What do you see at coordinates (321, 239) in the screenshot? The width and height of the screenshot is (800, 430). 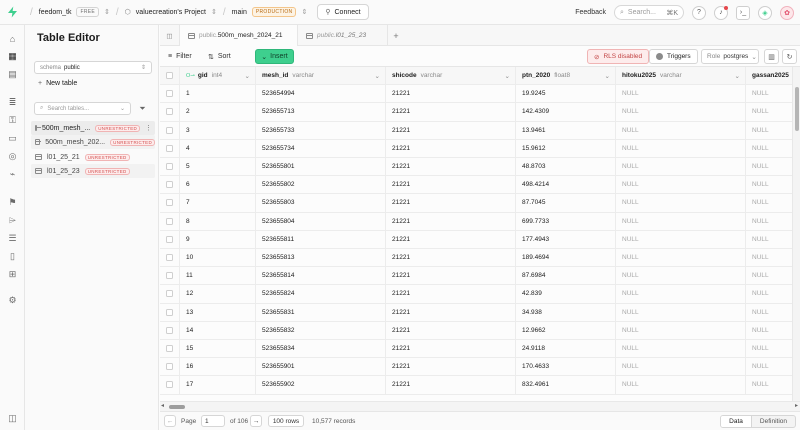 I see `table-cell: 523655811` at bounding box center [321, 239].